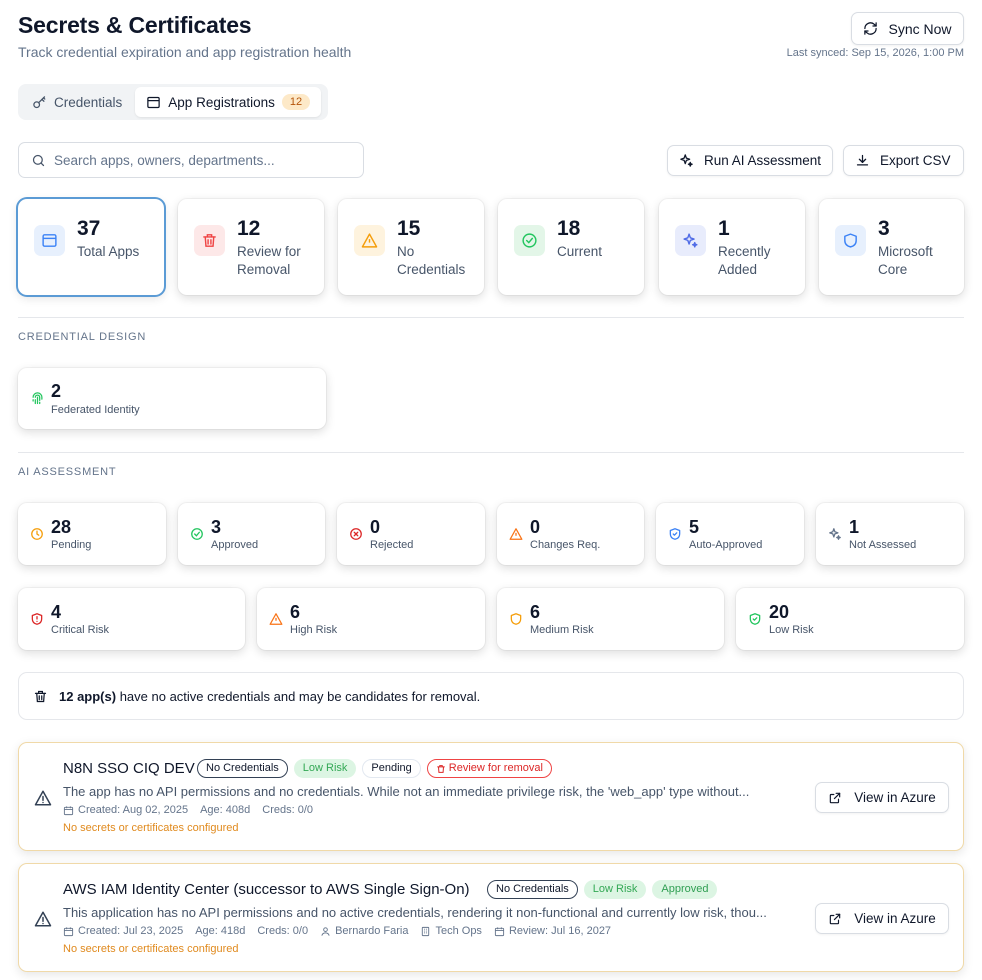 The height and width of the screenshot is (980, 982). Describe the element at coordinates (154, 102) in the screenshot. I see `window-icon` at that location.